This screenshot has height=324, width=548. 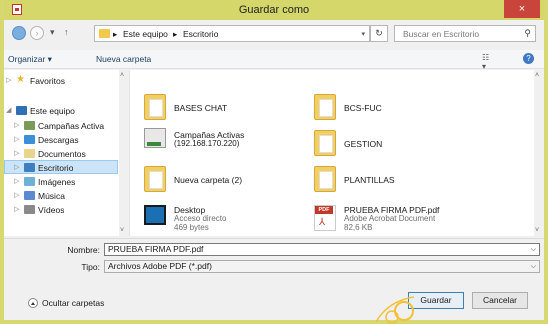 What do you see at coordinates (500, 300) in the screenshot?
I see `cancel-button: Cancelar` at bounding box center [500, 300].